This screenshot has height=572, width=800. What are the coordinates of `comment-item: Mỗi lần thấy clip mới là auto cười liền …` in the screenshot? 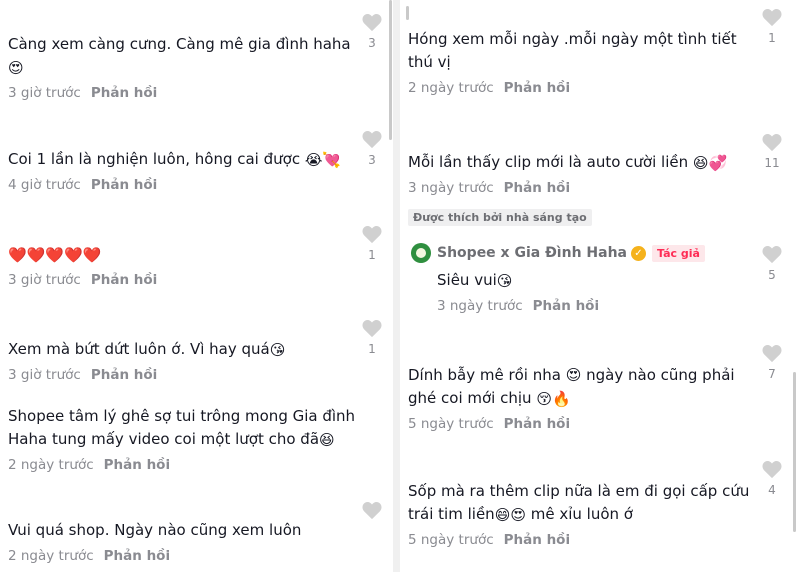 It's located at (578, 173).